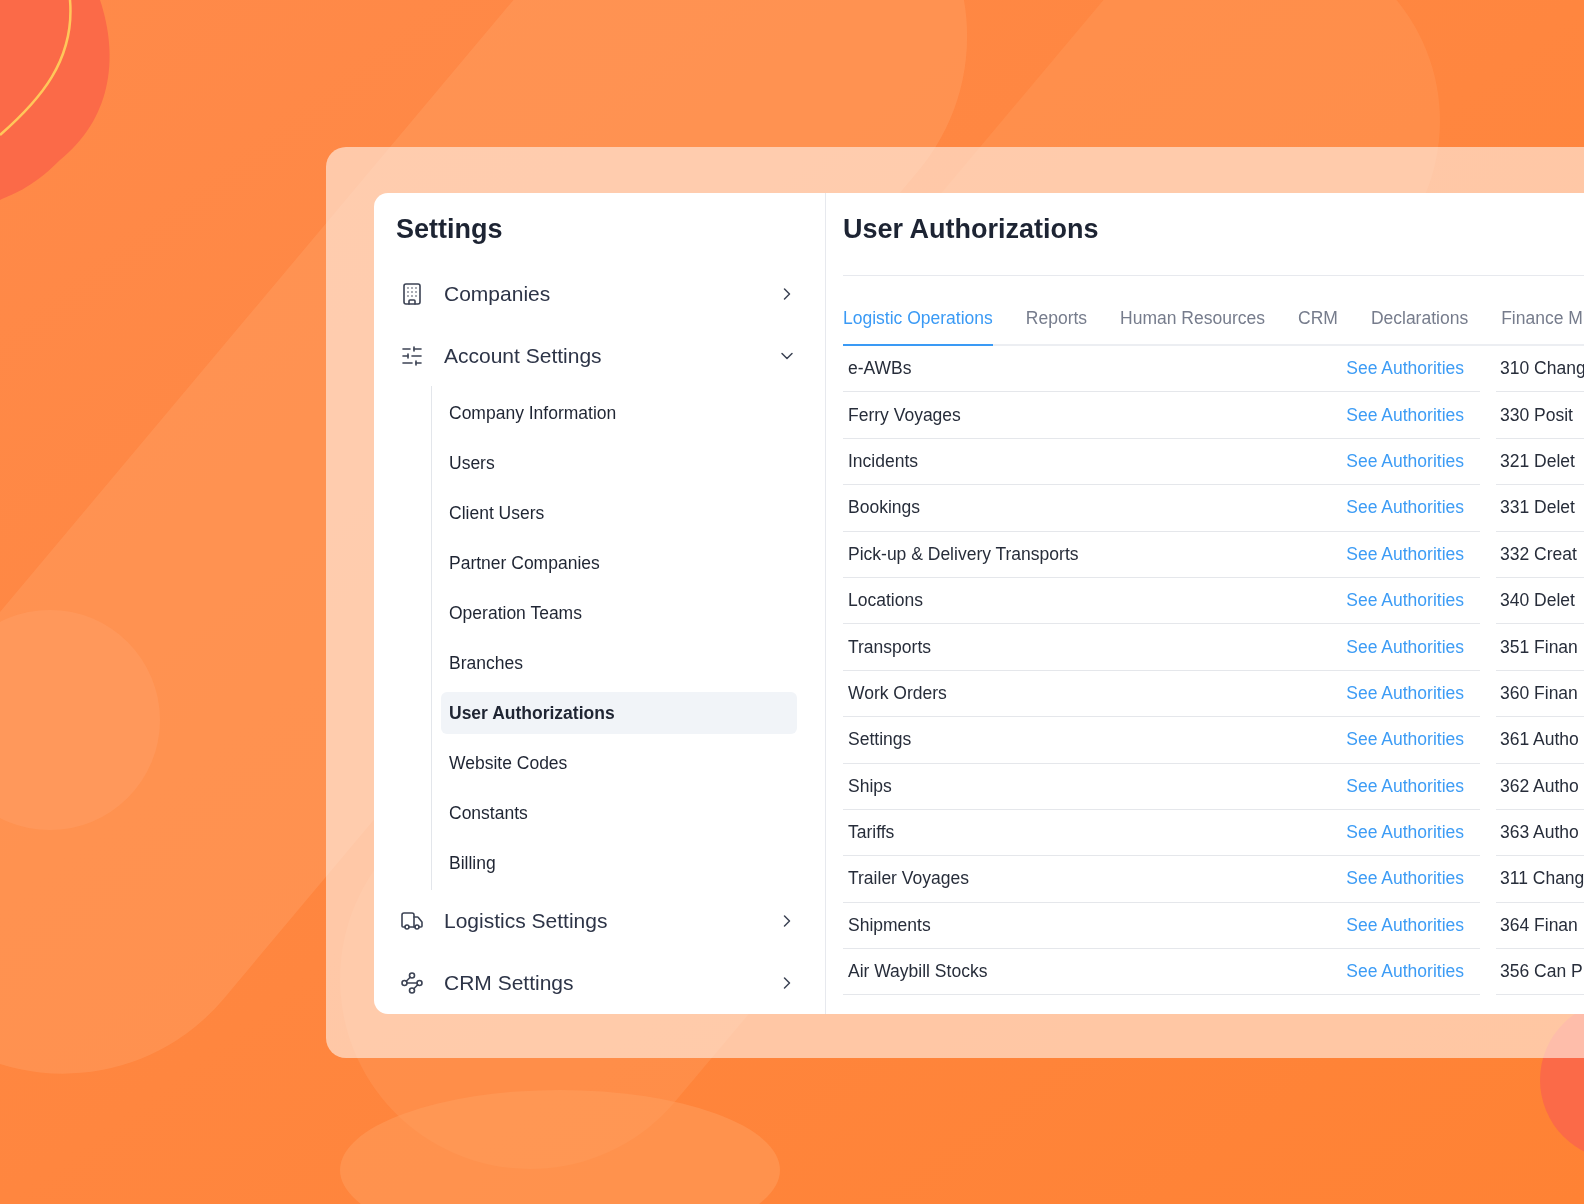 The height and width of the screenshot is (1204, 1584). I want to click on module-name: Work Orders, so click(897, 693).